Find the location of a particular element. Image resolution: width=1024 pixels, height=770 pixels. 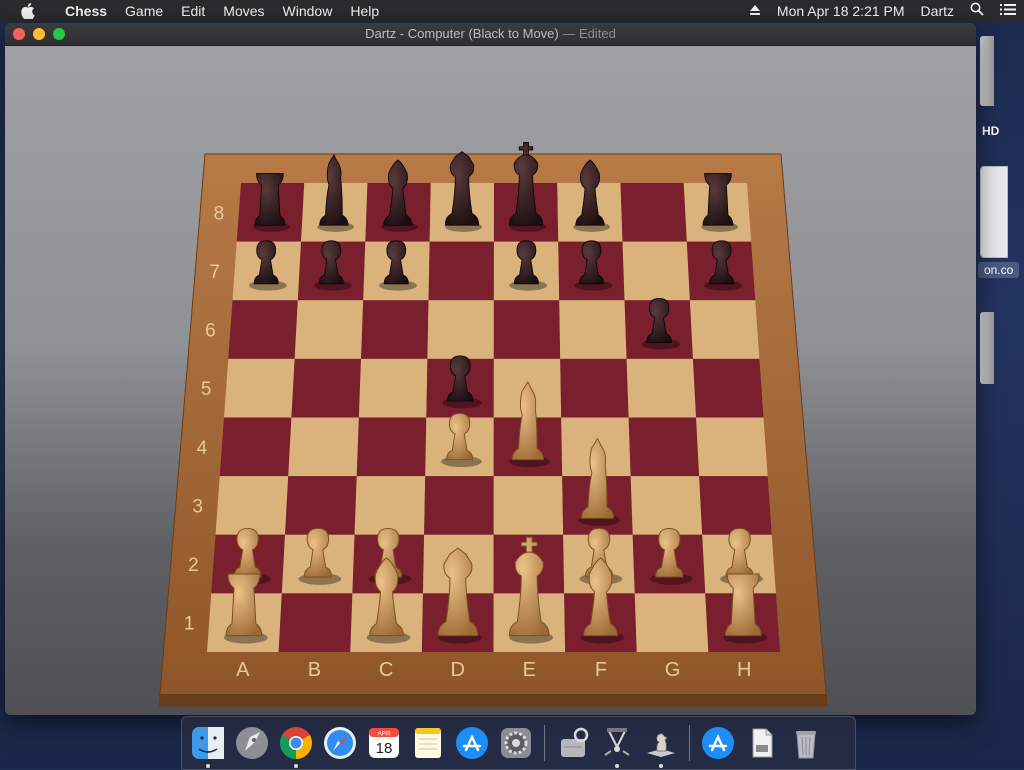

disk-utility-icon is located at coordinates (573, 743).